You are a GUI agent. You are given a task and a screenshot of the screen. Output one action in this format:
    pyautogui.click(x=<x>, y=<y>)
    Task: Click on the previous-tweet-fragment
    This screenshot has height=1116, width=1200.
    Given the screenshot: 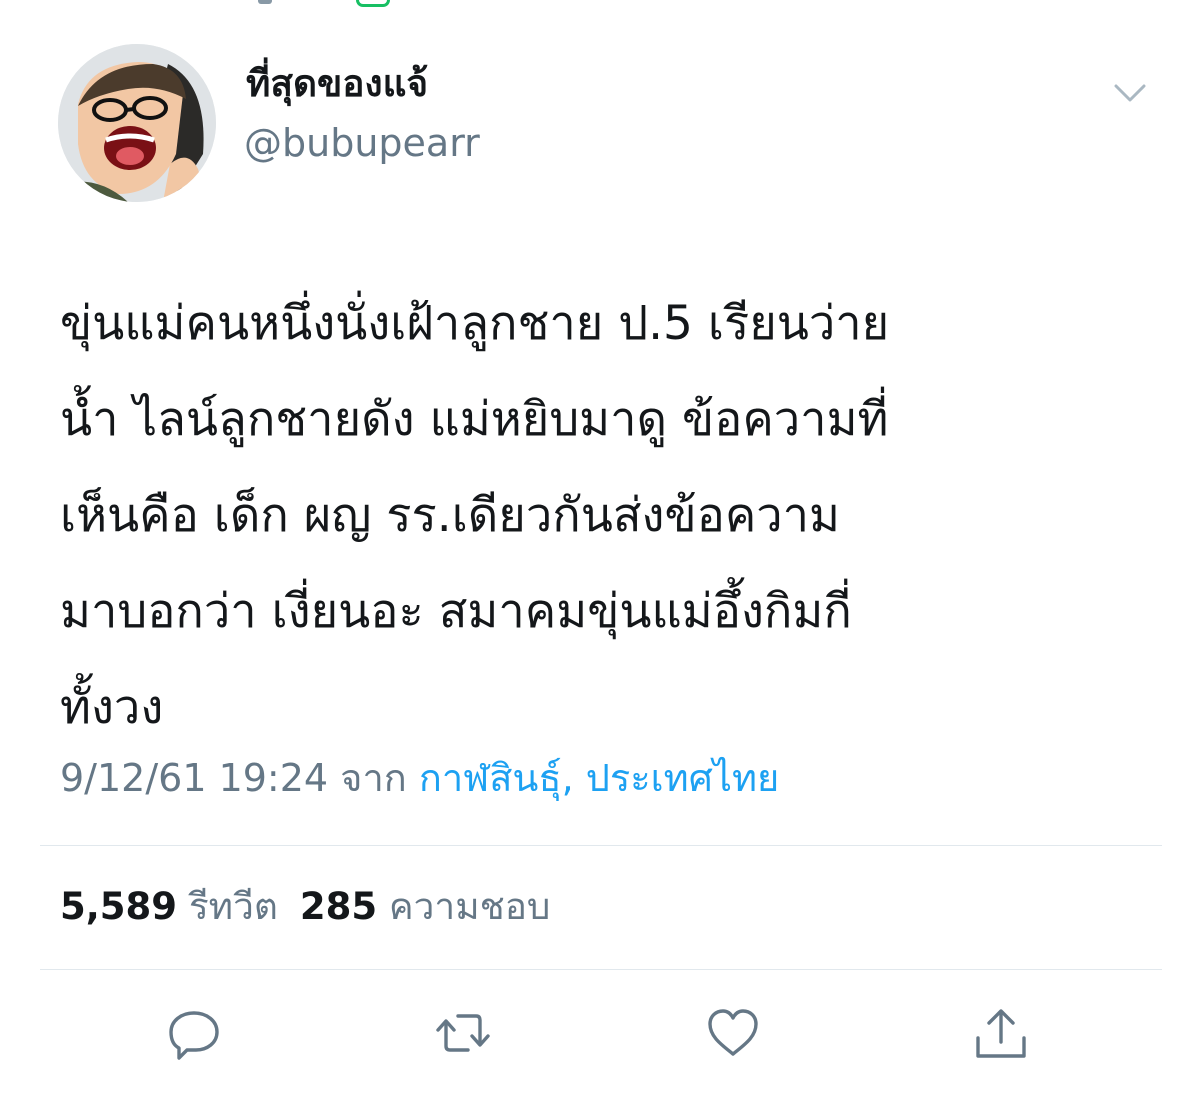 What is the action you would take?
    pyautogui.click(x=600, y=7)
    